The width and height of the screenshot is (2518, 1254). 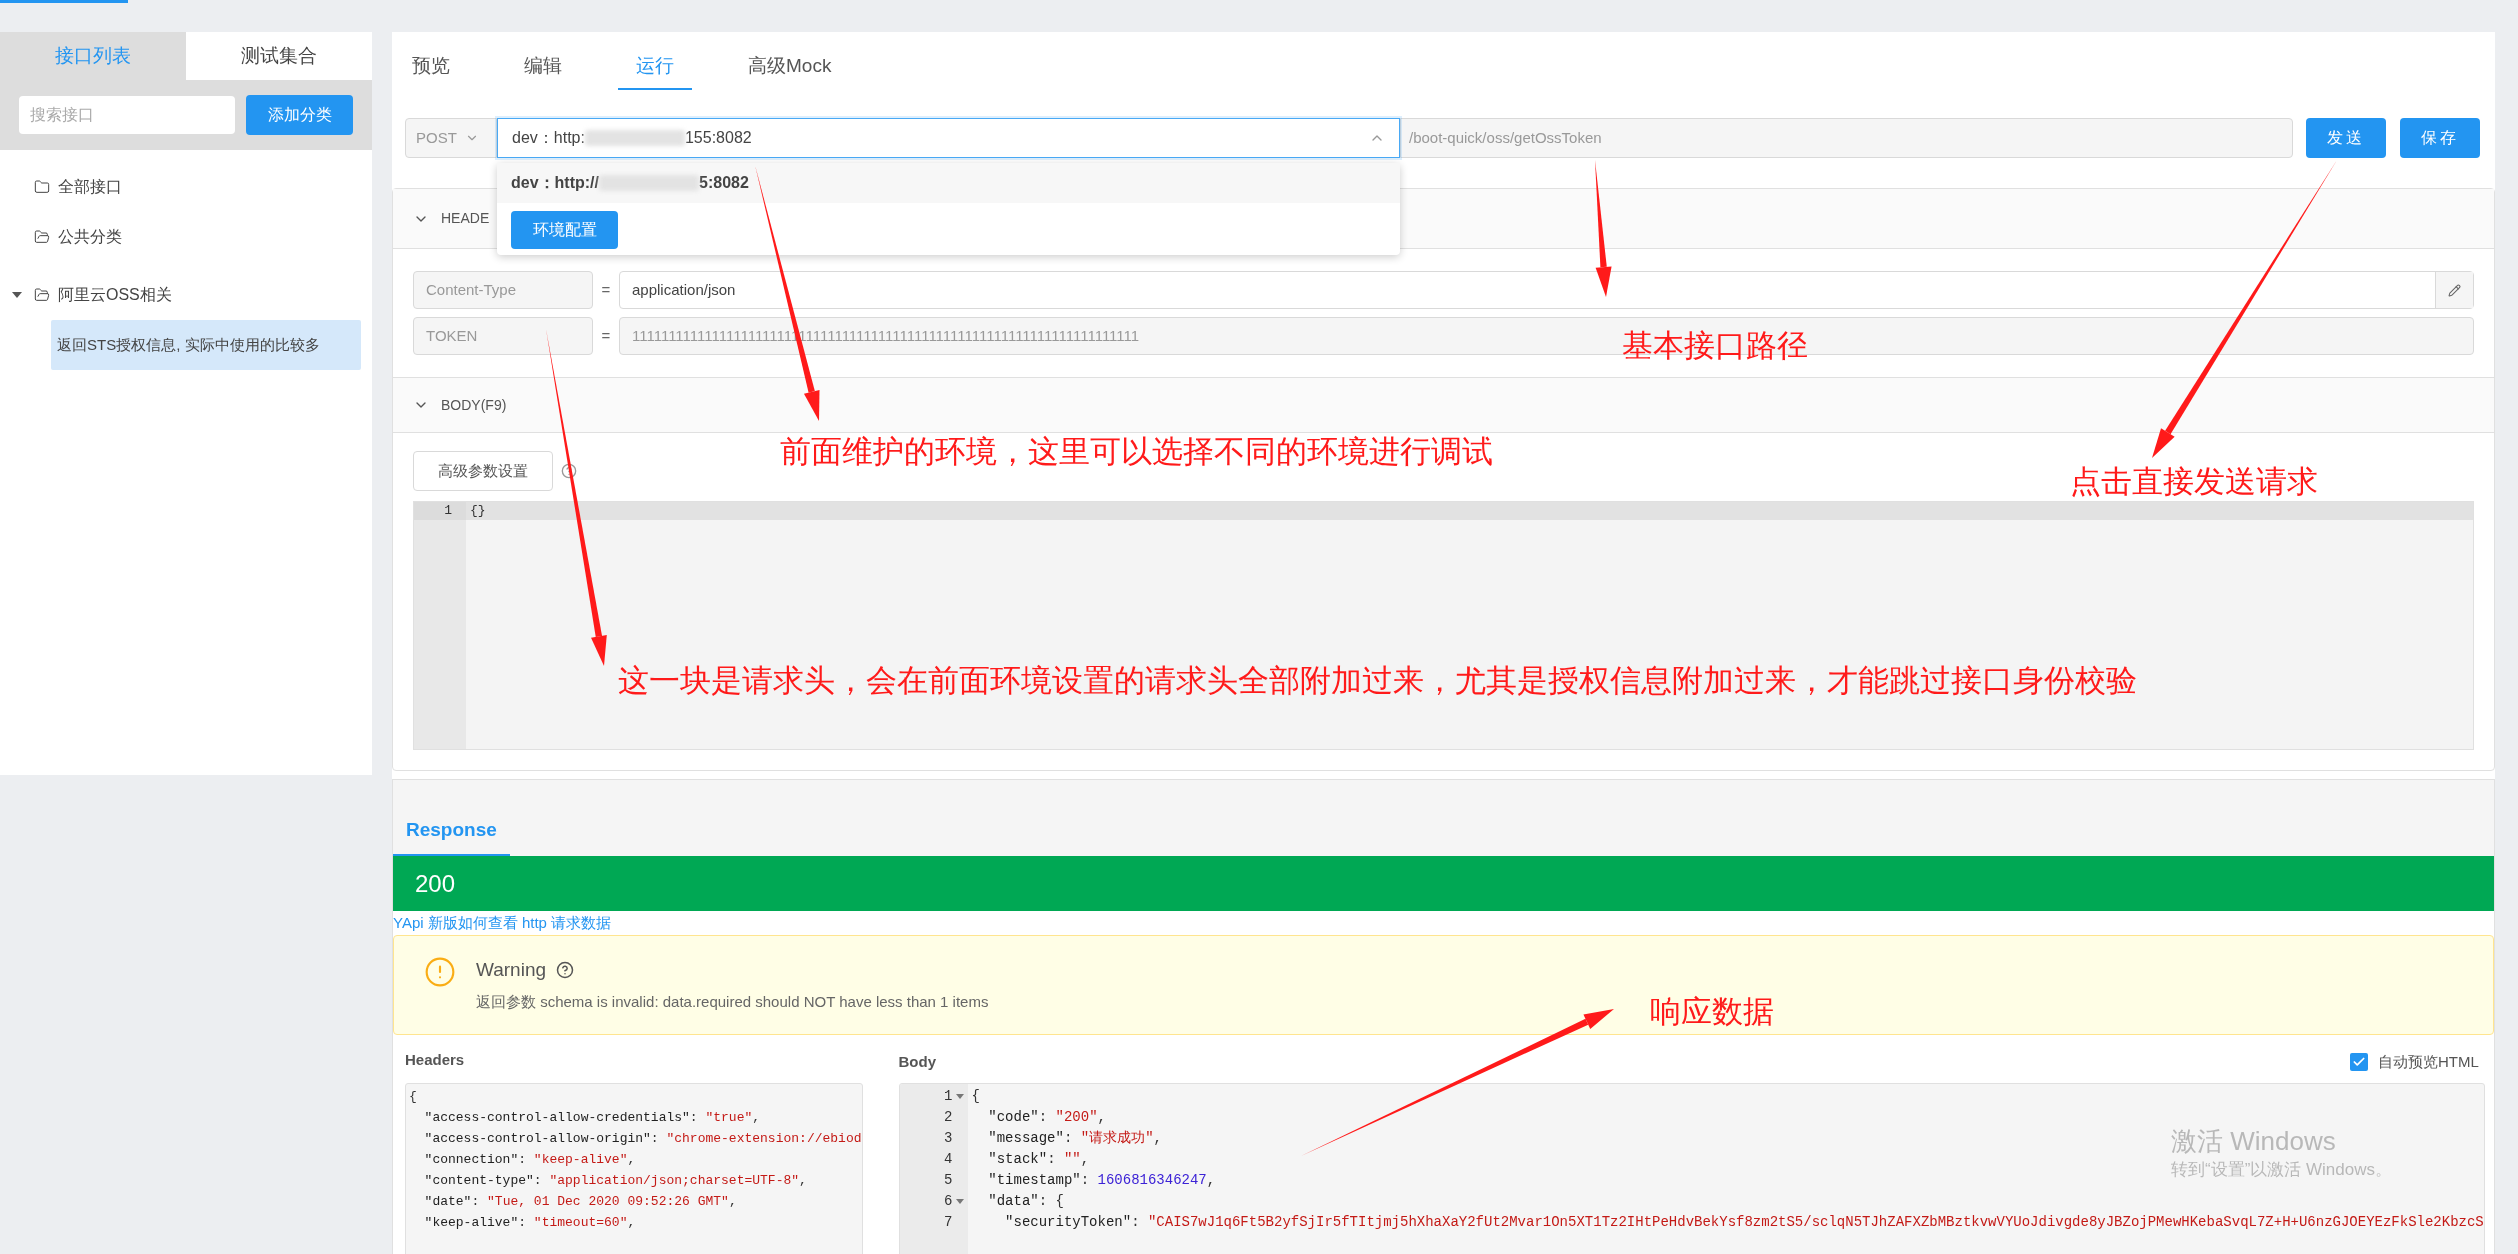 What do you see at coordinates (127, 115) in the screenshot?
I see `search-field: 搜索接口` at bounding box center [127, 115].